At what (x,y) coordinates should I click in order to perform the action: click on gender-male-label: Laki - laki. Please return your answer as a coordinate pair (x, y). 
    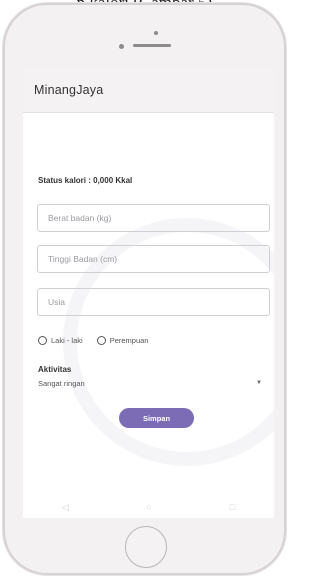
    Looking at the image, I should click on (67, 340).